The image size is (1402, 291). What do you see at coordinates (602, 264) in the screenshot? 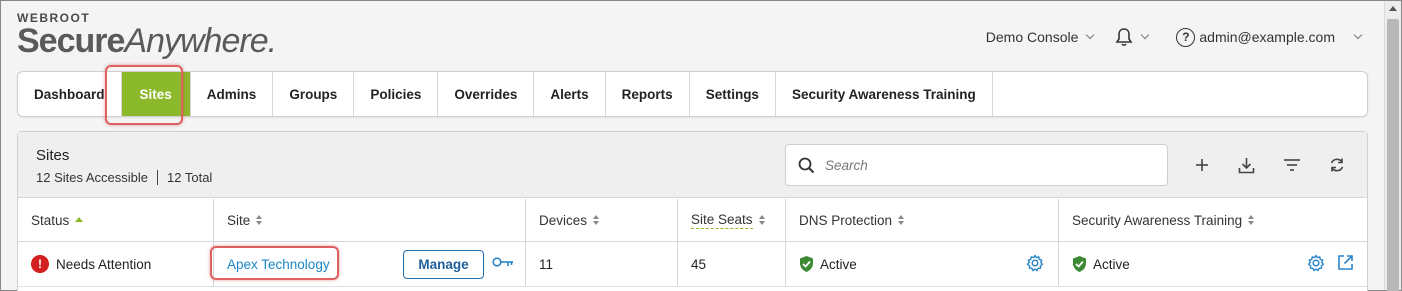
I see `cell-devices: 11` at bounding box center [602, 264].